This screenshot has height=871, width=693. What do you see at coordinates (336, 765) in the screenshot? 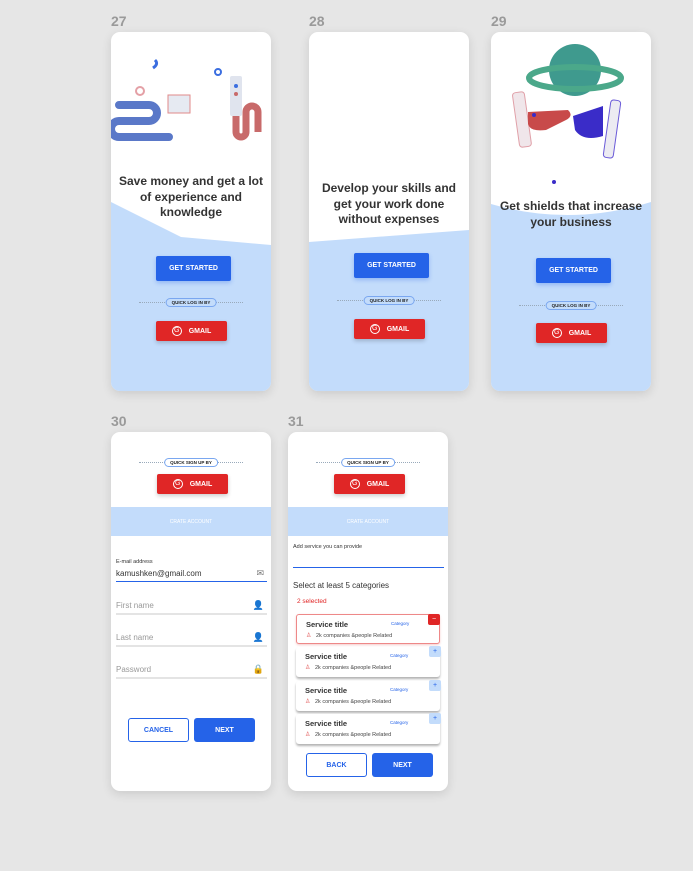
I see `back-button: BACK` at bounding box center [336, 765].